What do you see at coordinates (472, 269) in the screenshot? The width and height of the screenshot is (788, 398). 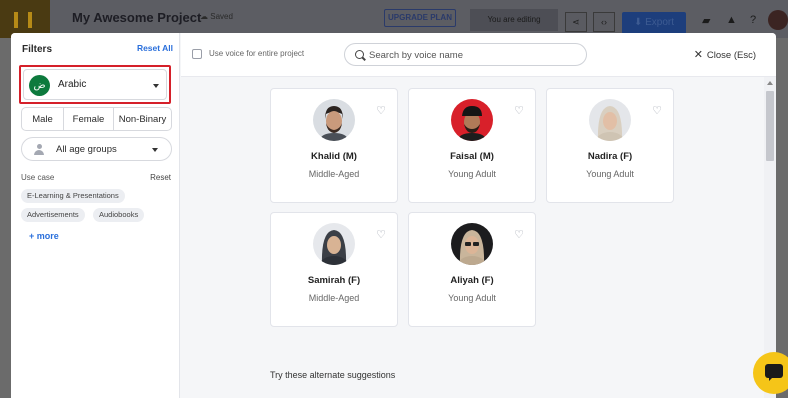 I see `voice-card: ♡ Aliyah (F) Young Adult` at bounding box center [472, 269].